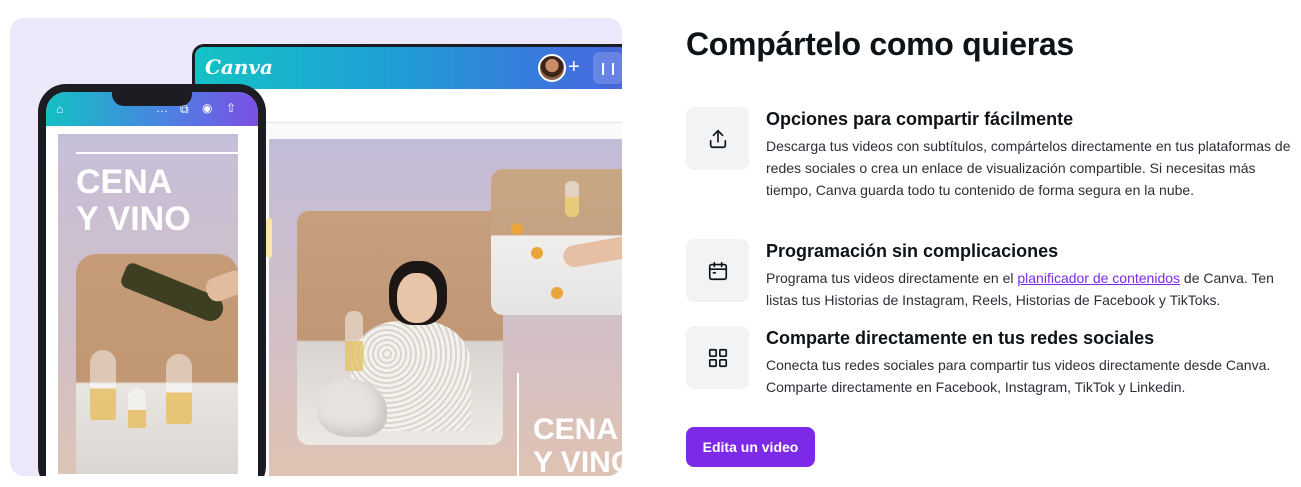 The width and height of the screenshot is (1301, 487). Describe the element at coordinates (750, 447) in the screenshot. I see `edit-video-button: Edita un video` at that location.